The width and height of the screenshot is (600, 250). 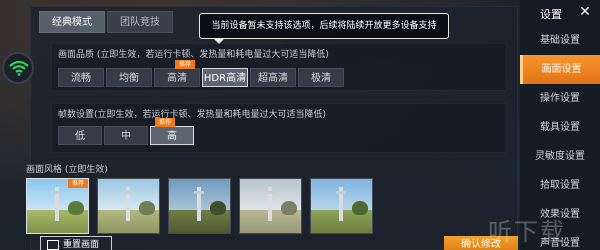 I want to click on watermark-logo: 听下载, so click(x=527, y=232).